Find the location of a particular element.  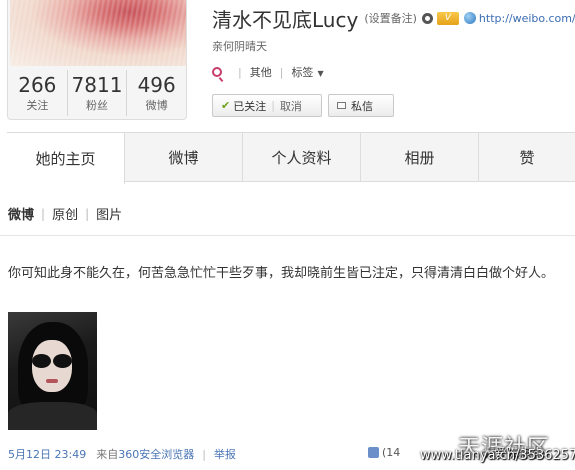

tags-label: 标签 is located at coordinates (302, 72).